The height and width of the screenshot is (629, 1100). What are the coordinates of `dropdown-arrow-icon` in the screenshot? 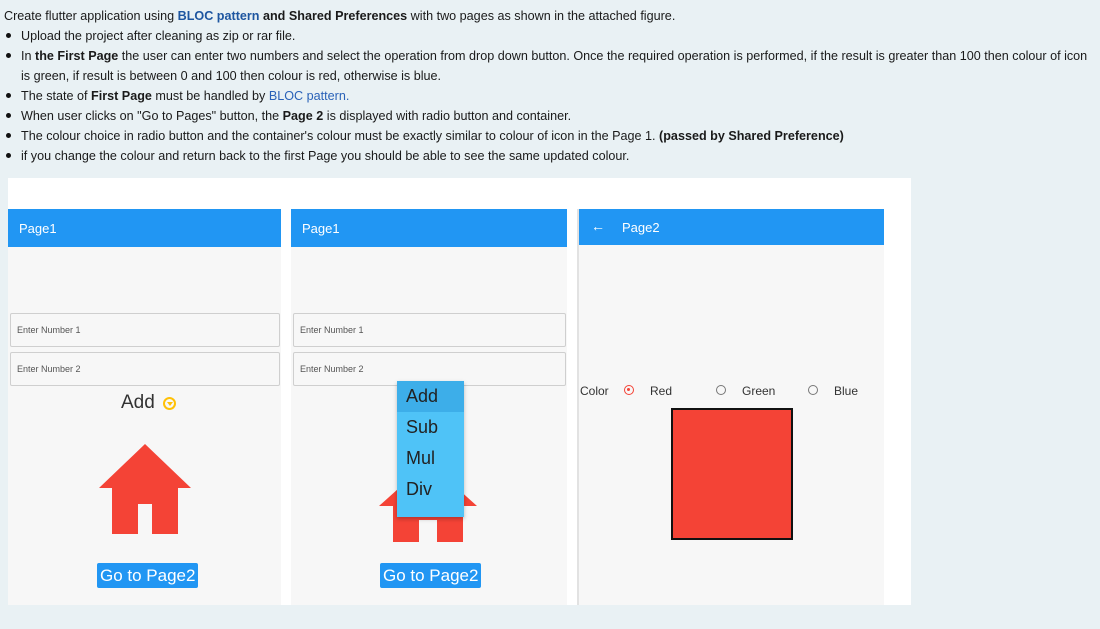 It's located at (169, 403).